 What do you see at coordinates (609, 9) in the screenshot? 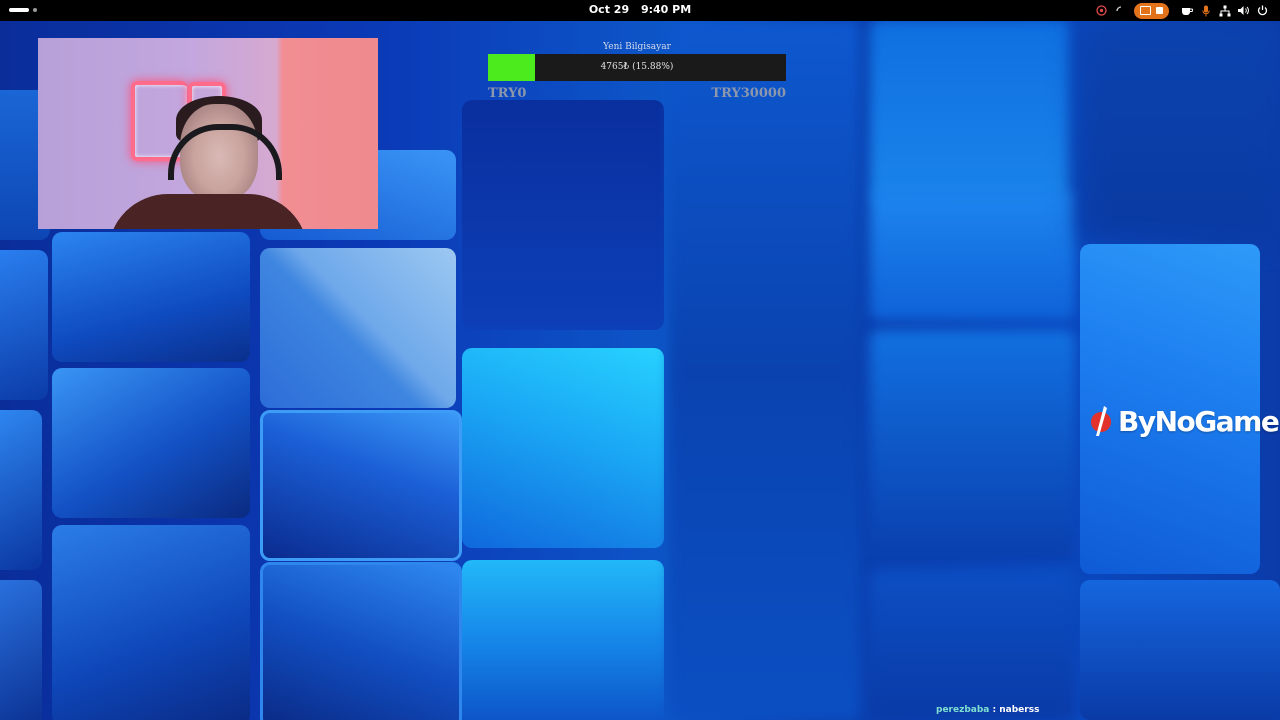
I see `clock-date: Oct 29` at bounding box center [609, 9].